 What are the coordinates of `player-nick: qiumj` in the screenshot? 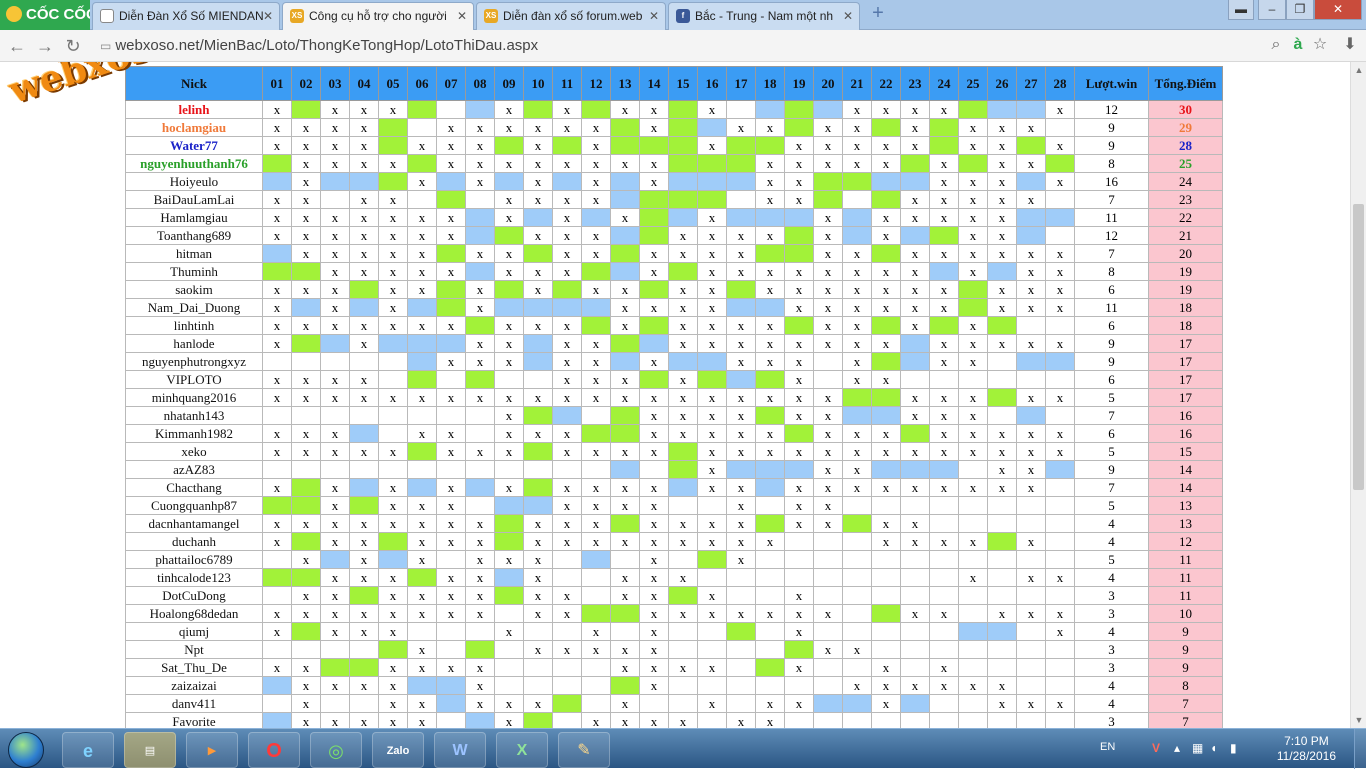 It's located at (194, 631).